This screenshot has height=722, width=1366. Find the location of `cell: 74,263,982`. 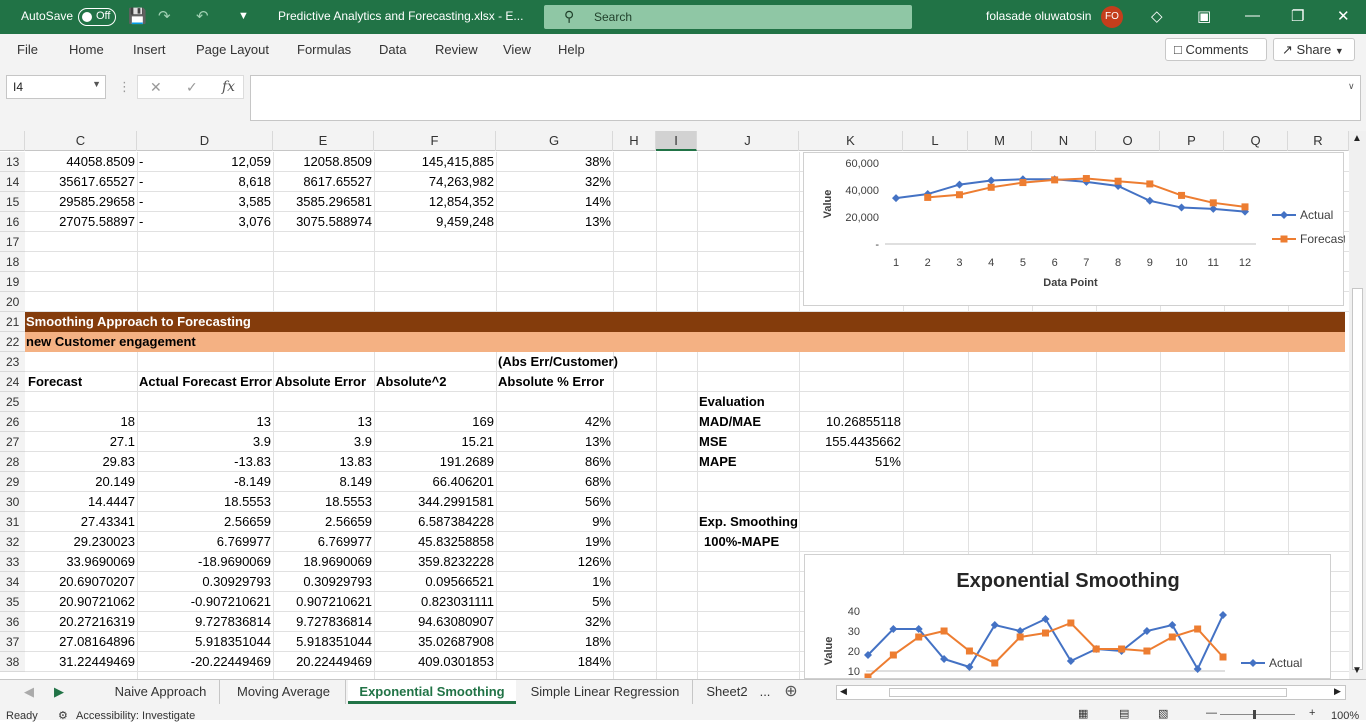

cell: 74,263,982 is located at coordinates (434, 182).